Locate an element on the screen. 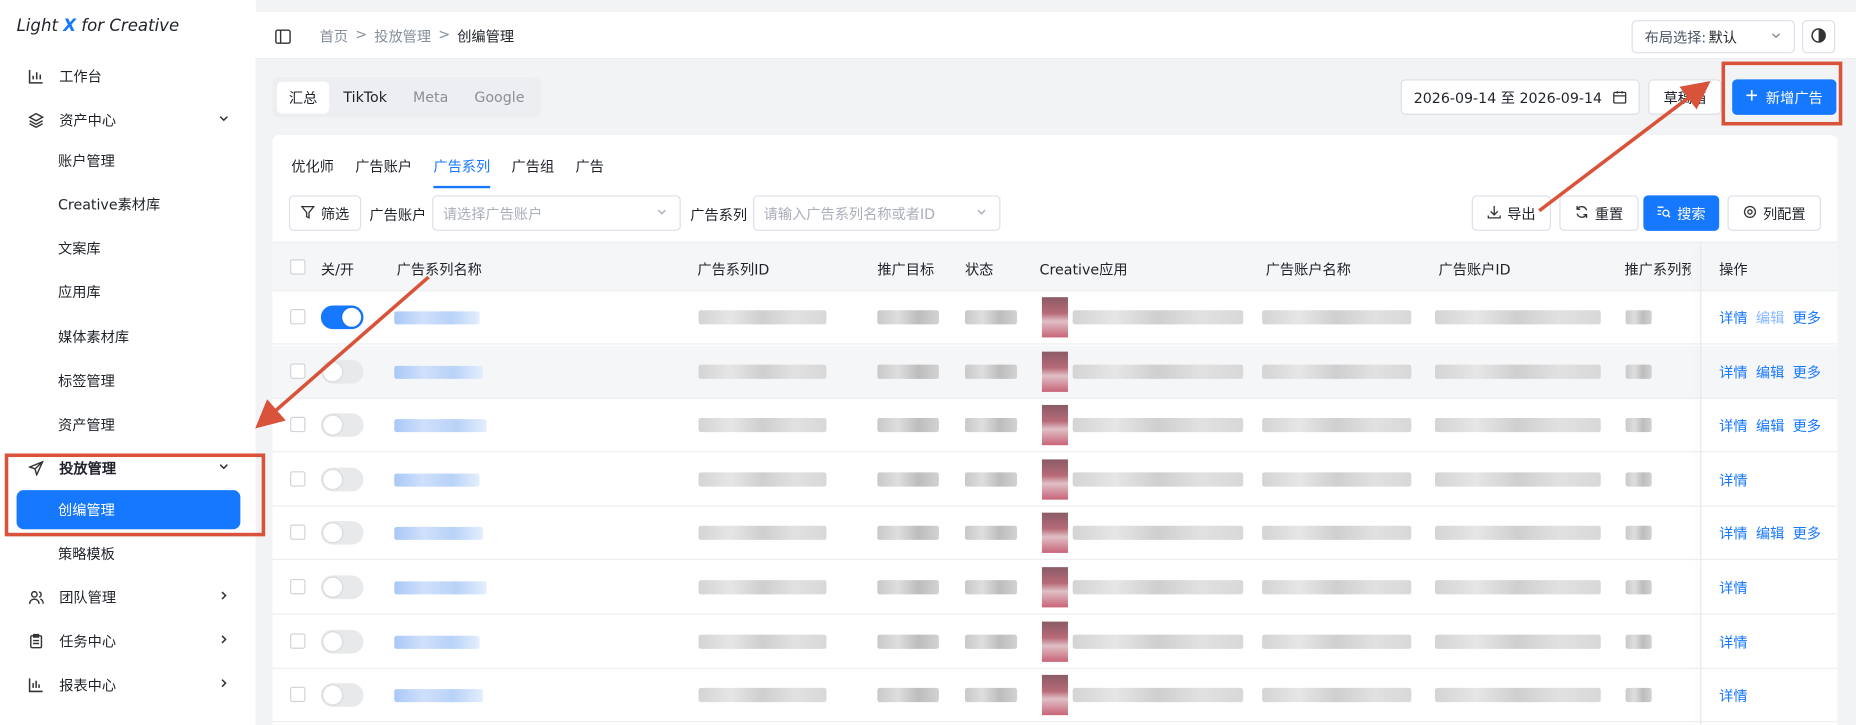 This screenshot has height=725, width=1856. nav-tag-mgmt: 标签管理 is located at coordinates (129, 380).